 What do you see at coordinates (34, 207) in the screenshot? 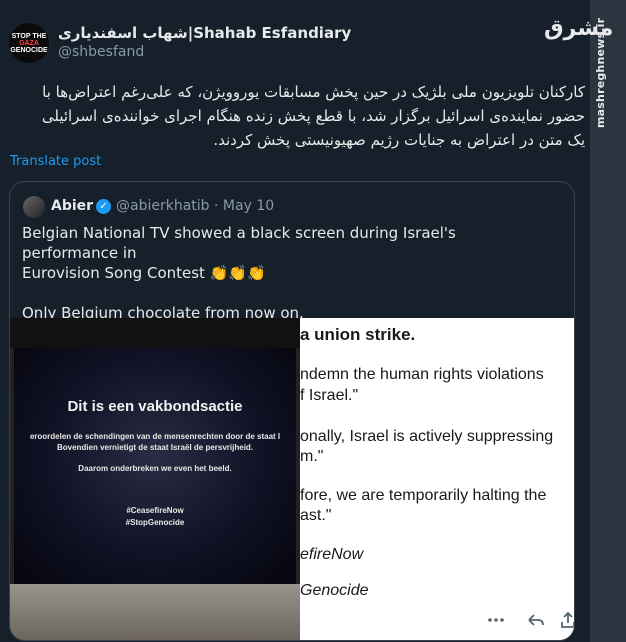
I see `quote-avatar` at bounding box center [34, 207].